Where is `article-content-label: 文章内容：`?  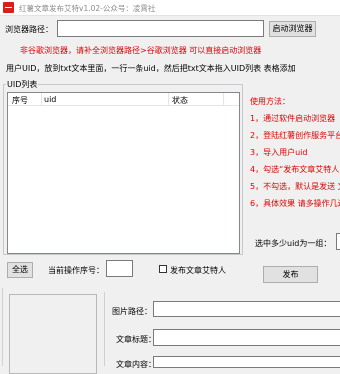 article-content-label: 文章内容： is located at coordinates (136, 364).